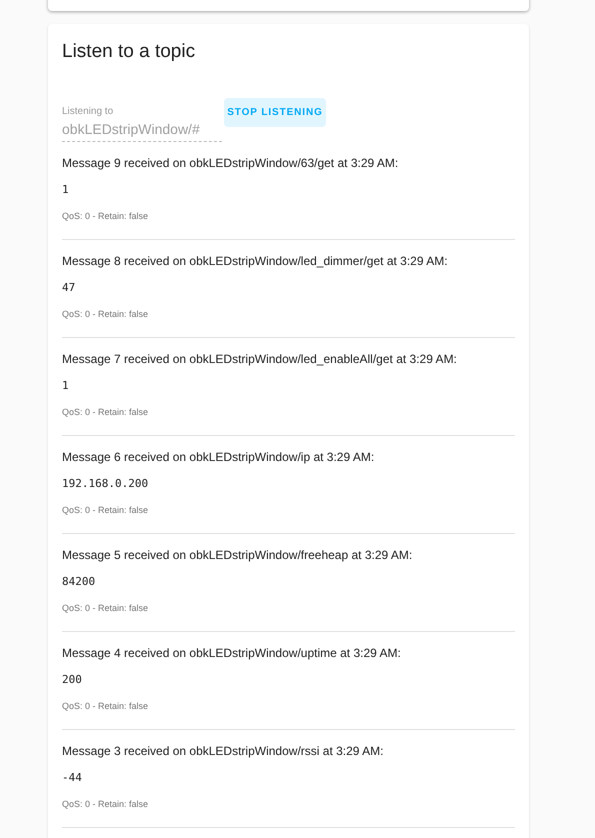 This screenshot has width=595, height=838. I want to click on message-heading: Message 8 received on obkLEDstripWindow/led_dimmer/get at 3:29 AM:, so click(255, 261).